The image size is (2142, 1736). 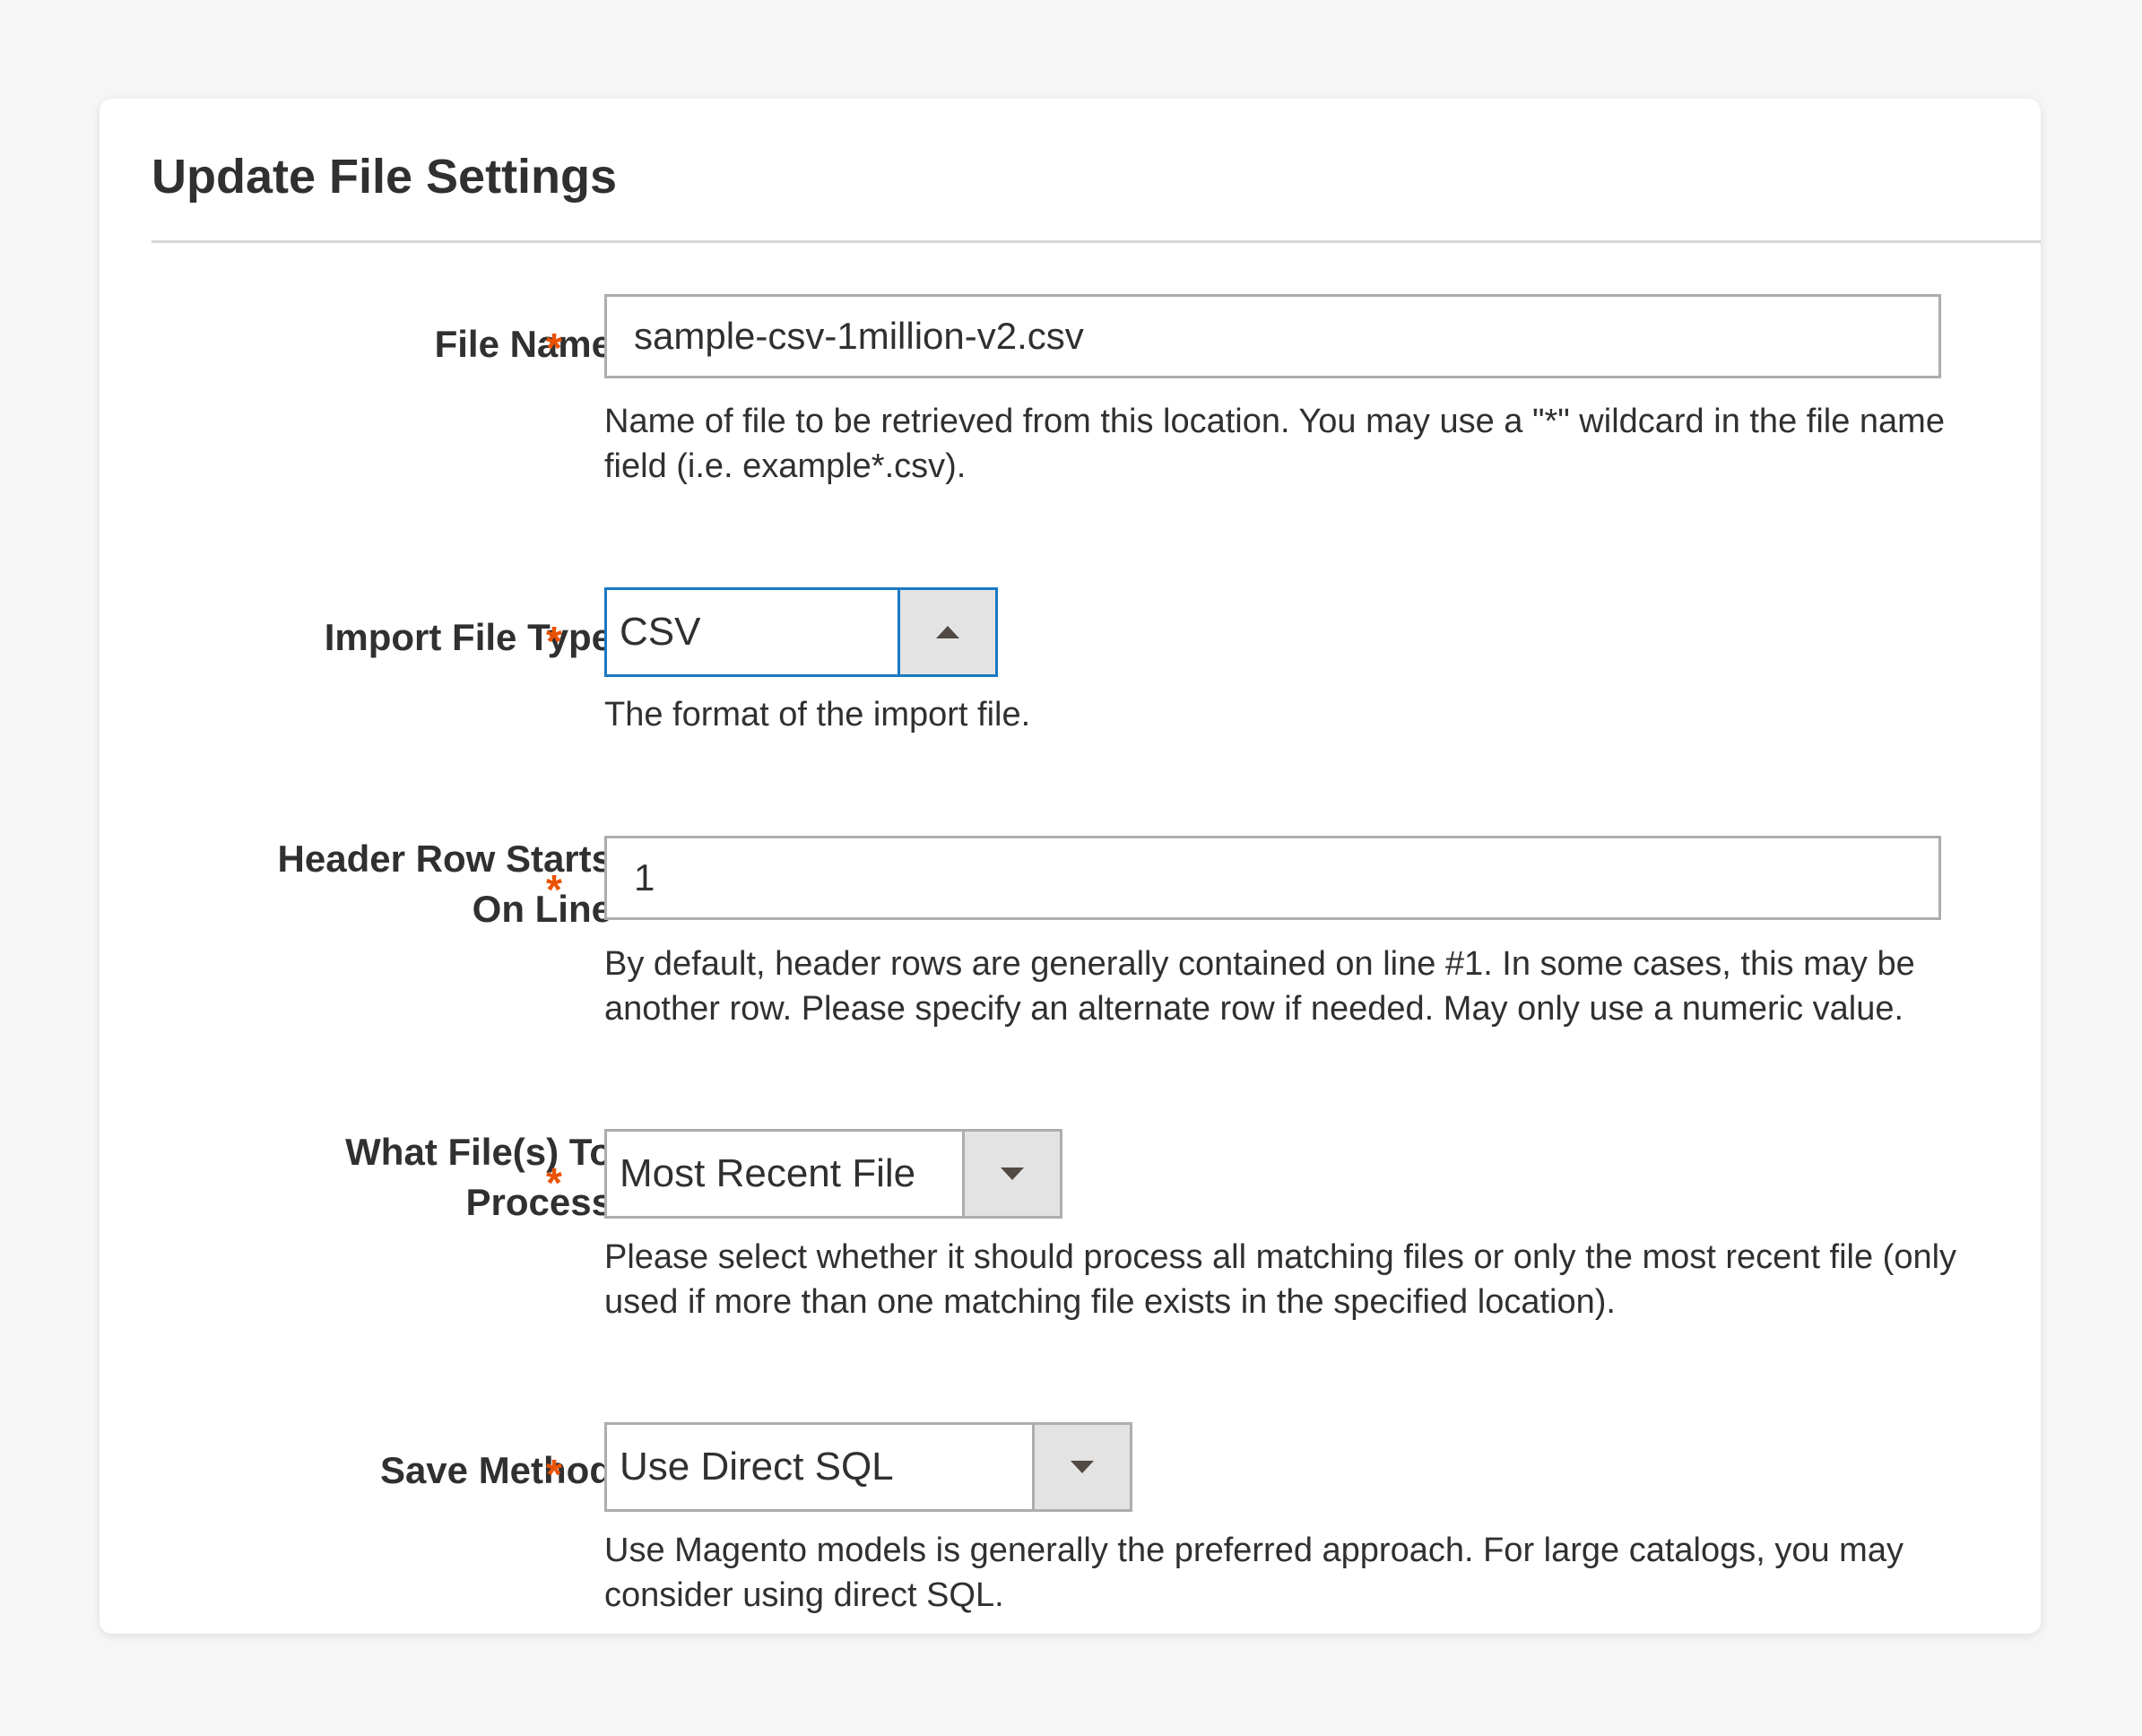 I want to click on header-row-required-marker: *, so click(x=554, y=890).